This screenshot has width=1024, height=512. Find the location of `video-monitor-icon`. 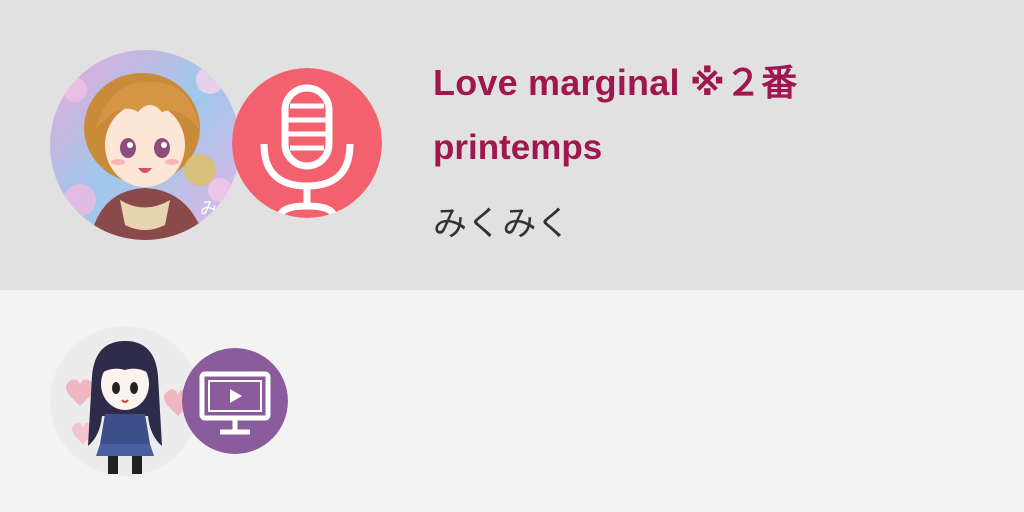

video-monitor-icon is located at coordinates (235, 401).